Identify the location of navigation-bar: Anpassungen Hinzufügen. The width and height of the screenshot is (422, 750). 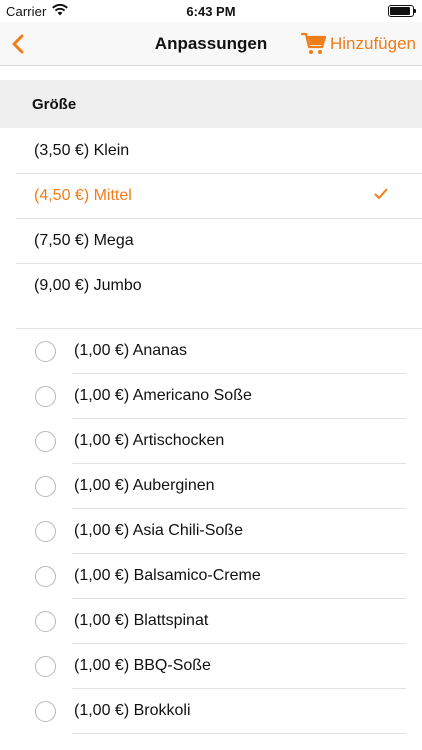
(211, 44).